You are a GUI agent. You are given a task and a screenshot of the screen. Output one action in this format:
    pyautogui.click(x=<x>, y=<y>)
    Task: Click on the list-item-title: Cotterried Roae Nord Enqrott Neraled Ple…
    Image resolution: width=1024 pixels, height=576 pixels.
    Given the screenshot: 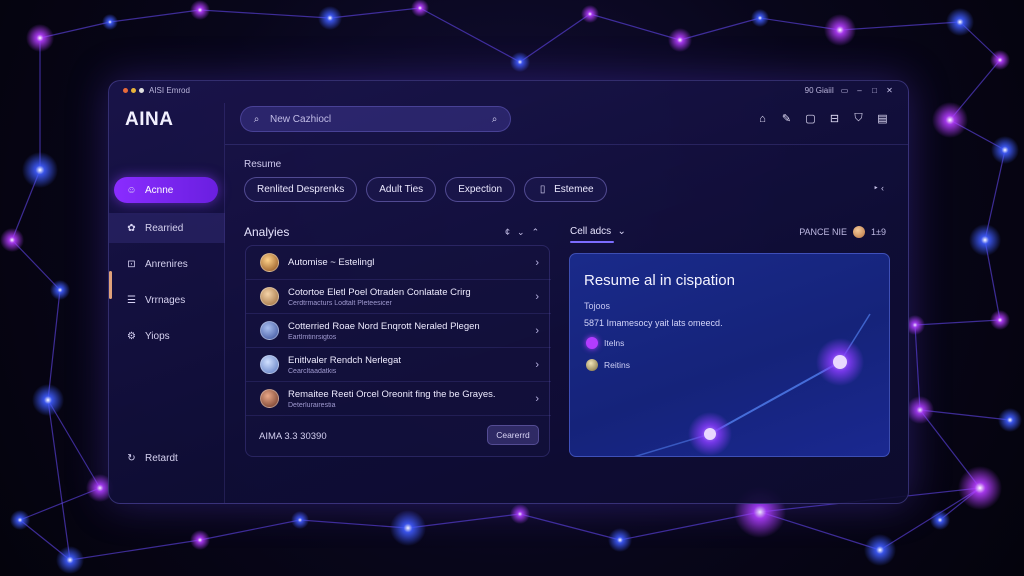 What is the action you would take?
    pyautogui.click(x=384, y=326)
    